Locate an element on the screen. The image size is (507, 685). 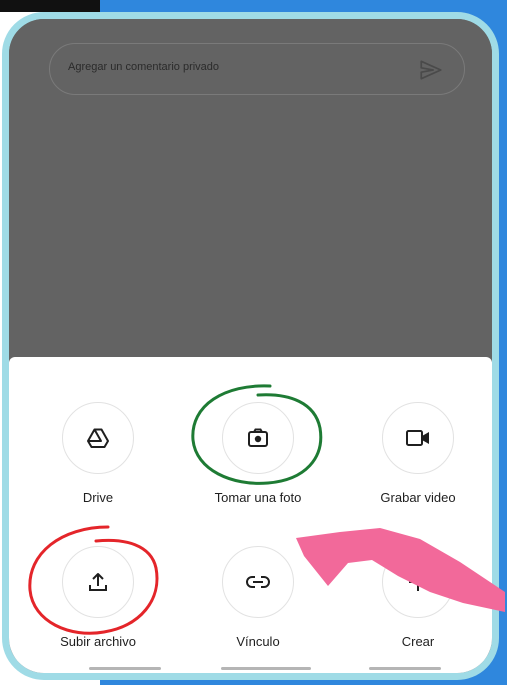
video-icon is located at coordinates (417, 438).